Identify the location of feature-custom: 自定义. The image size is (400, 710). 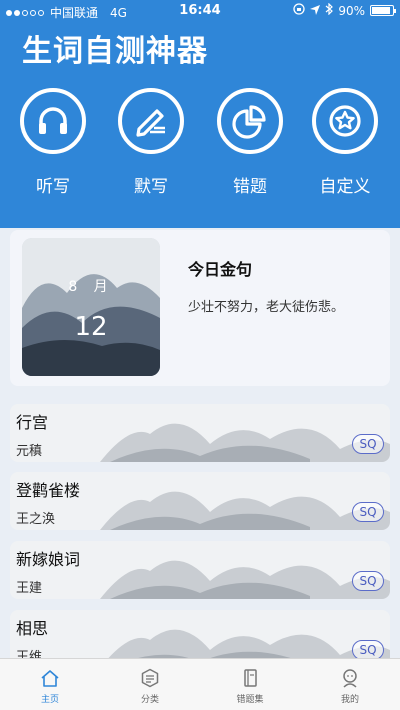
(345, 142).